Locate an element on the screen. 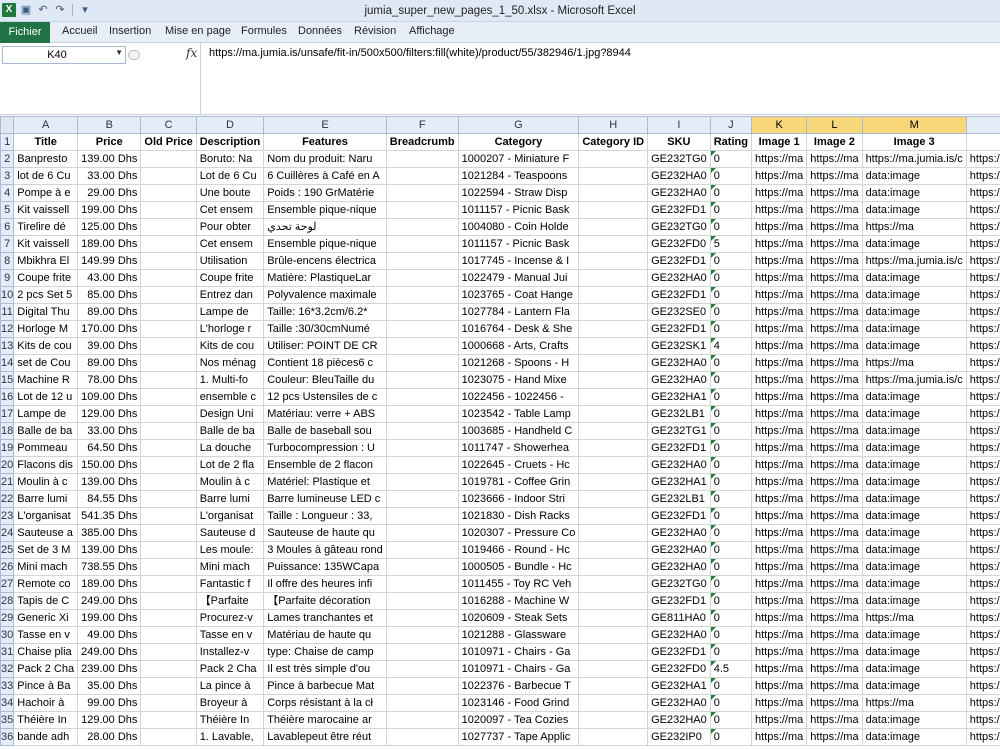  header-cell-c: Old Price is located at coordinates (168, 142).